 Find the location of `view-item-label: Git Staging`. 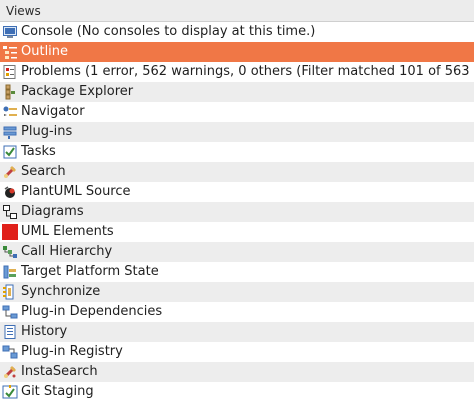

view-item-label: Git Staging is located at coordinates (57, 391).